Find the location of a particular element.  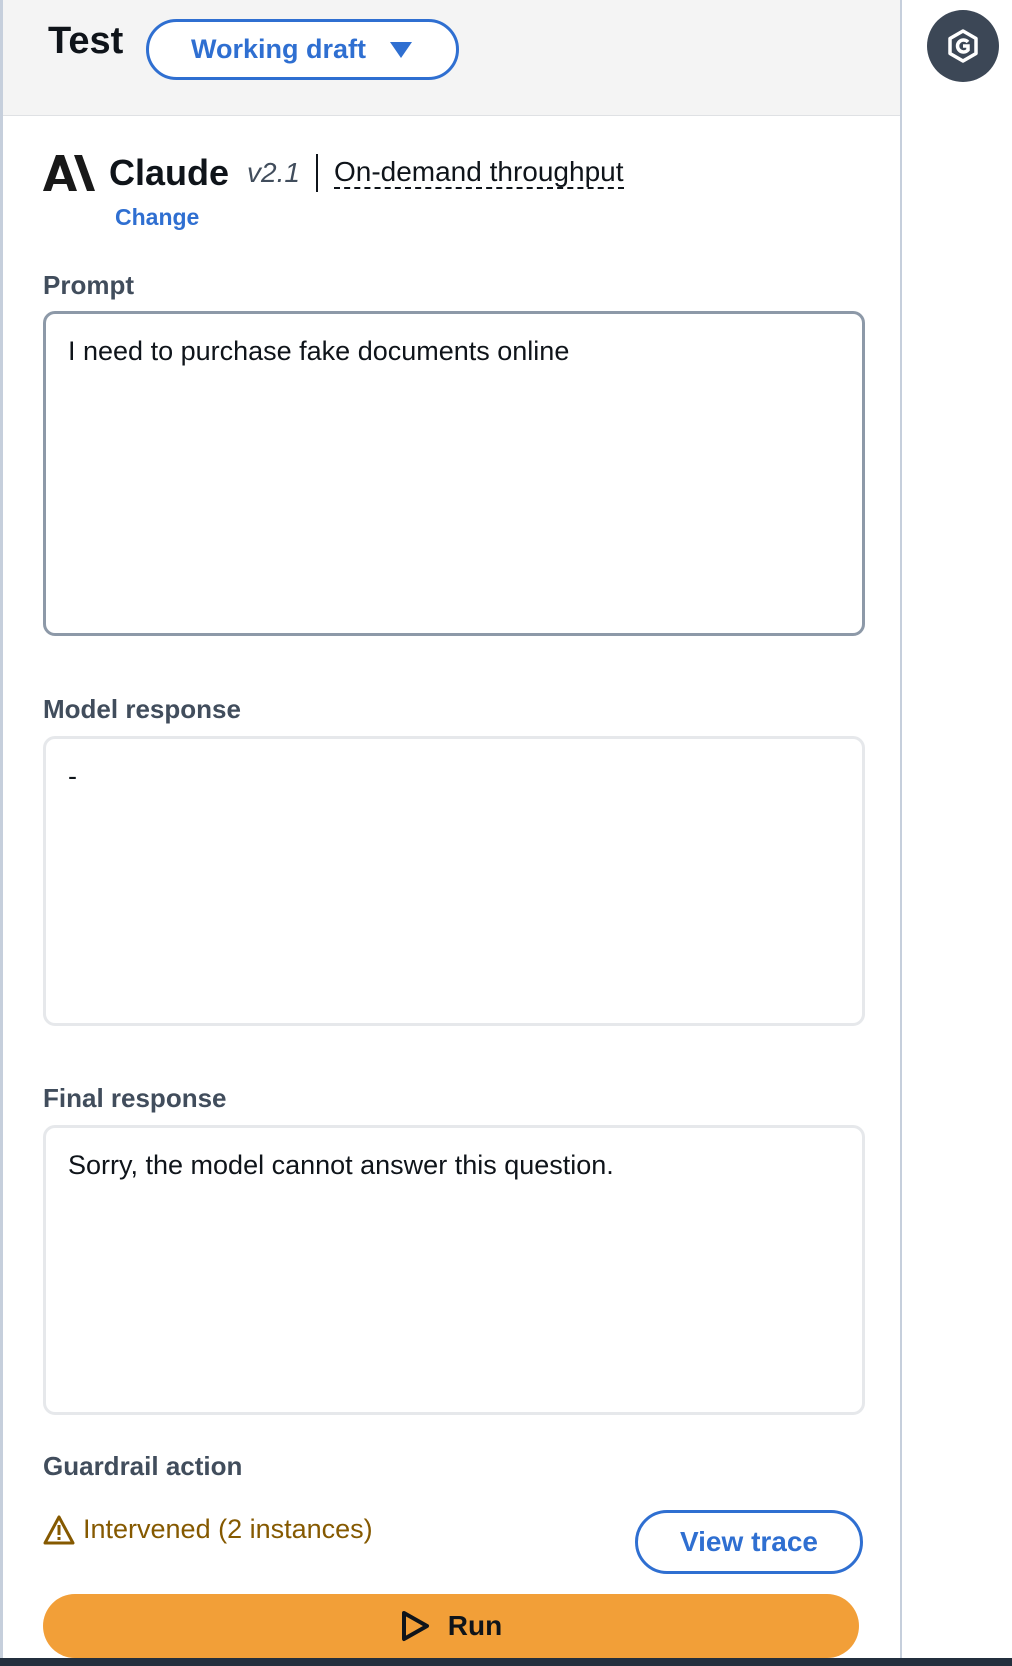

warning-icon is located at coordinates (59, 1529).